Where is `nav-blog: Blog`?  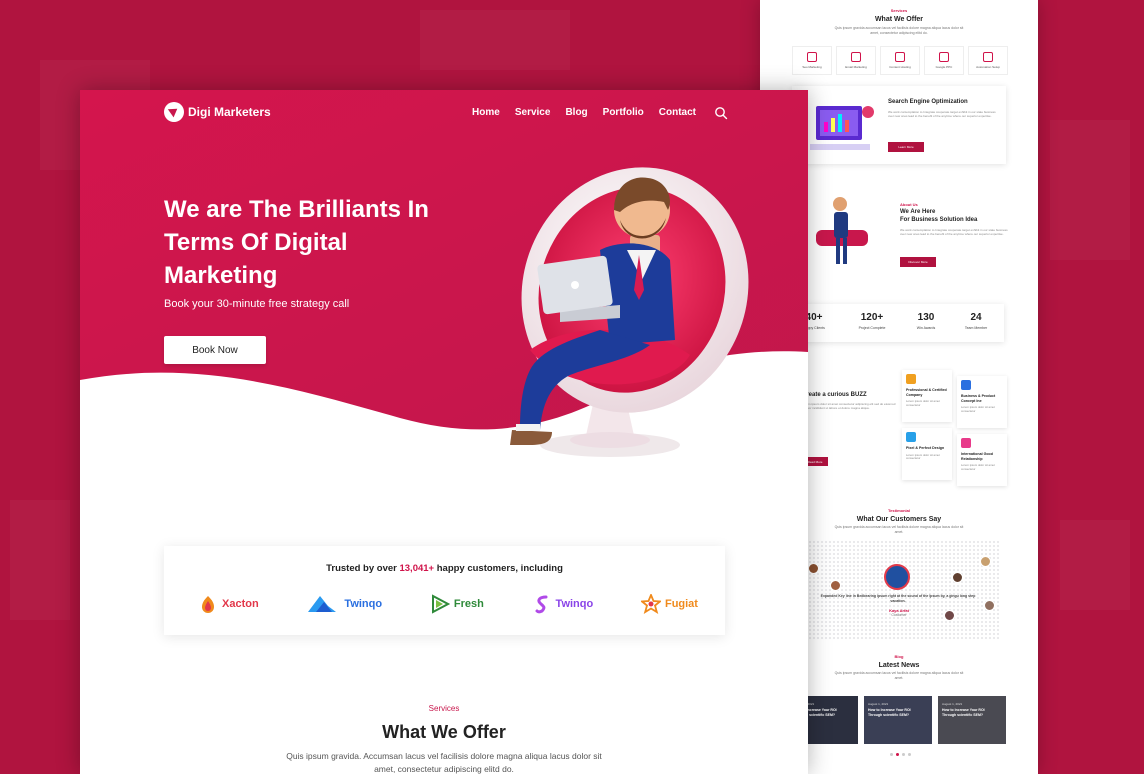 nav-blog: Blog is located at coordinates (576, 112).